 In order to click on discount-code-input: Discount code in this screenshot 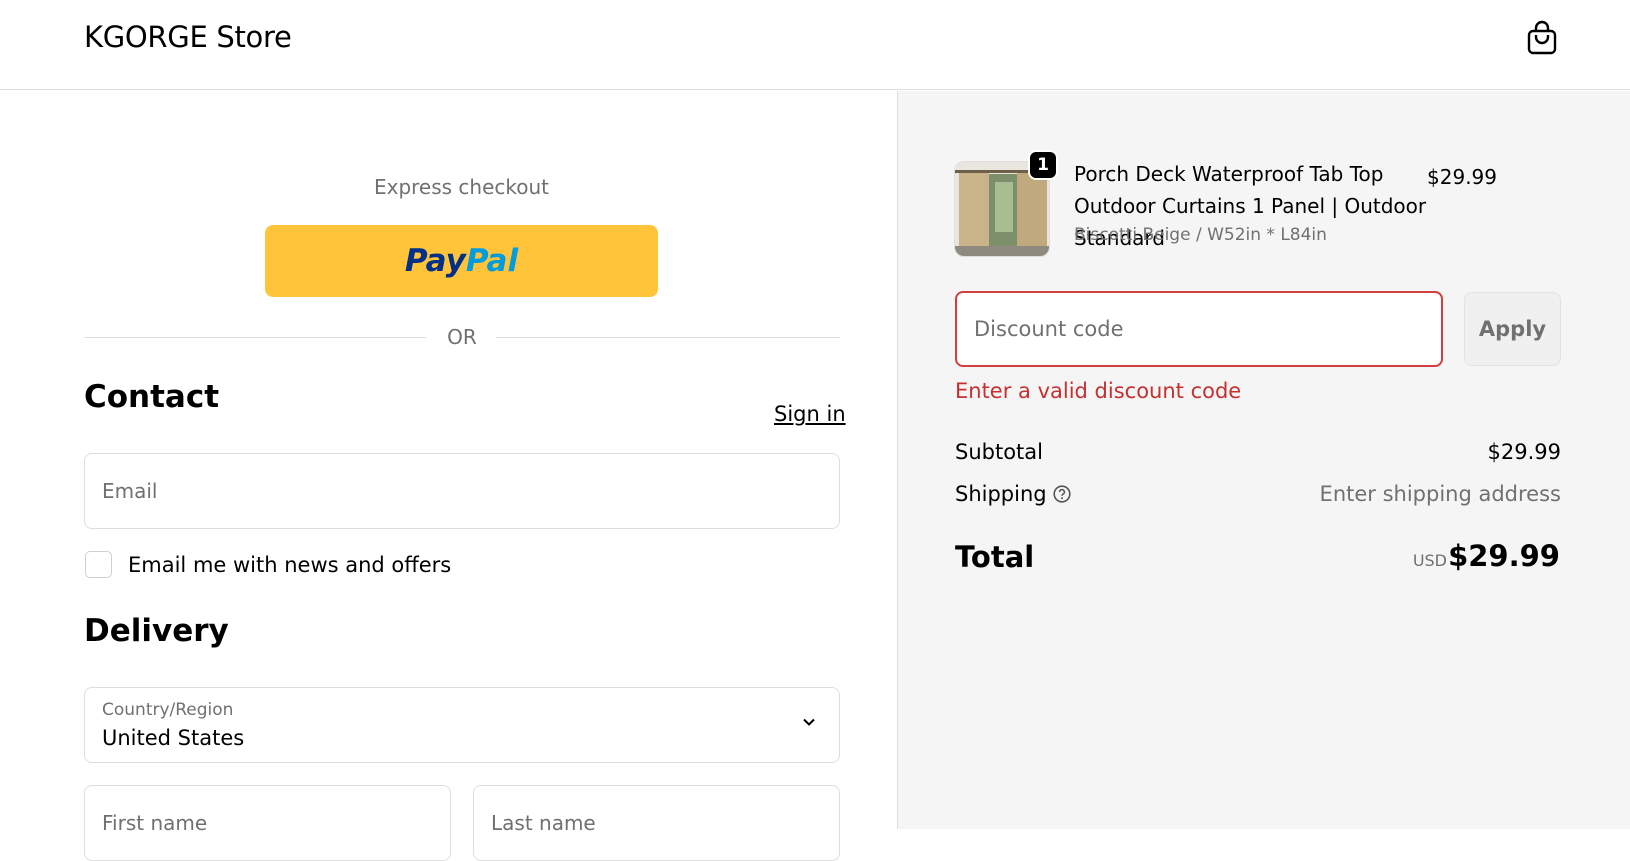, I will do `click(1199, 329)`.